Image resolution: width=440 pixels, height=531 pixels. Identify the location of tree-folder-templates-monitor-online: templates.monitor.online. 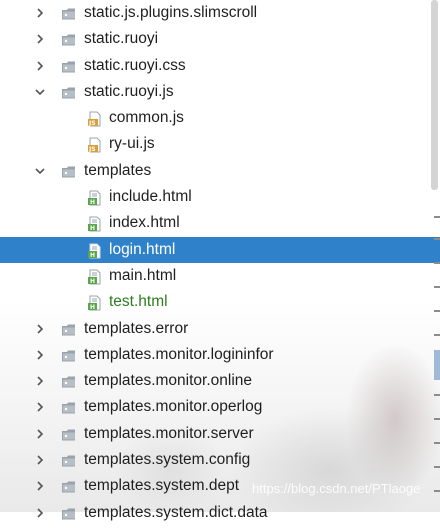
(220, 381).